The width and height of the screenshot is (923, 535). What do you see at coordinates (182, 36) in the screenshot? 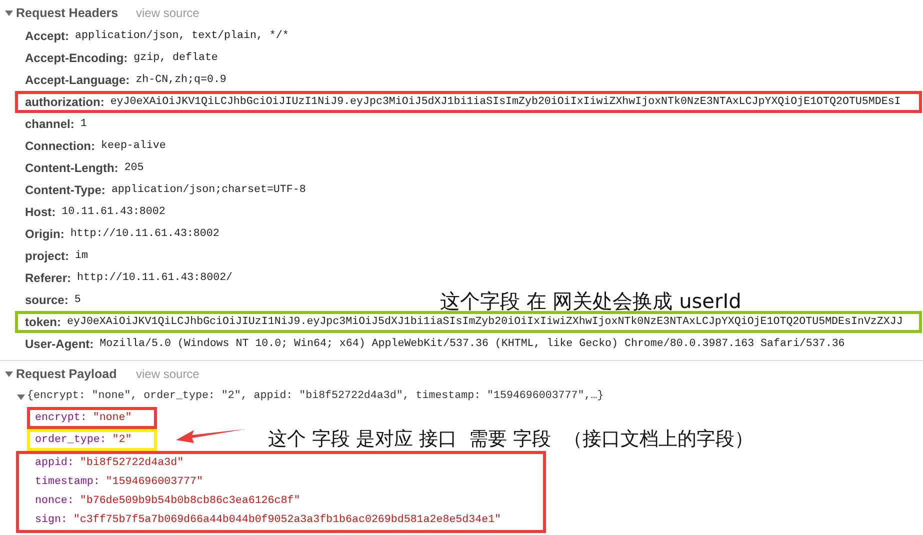
I see `header-value: application/json, text/plain, */*` at bounding box center [182, 36].